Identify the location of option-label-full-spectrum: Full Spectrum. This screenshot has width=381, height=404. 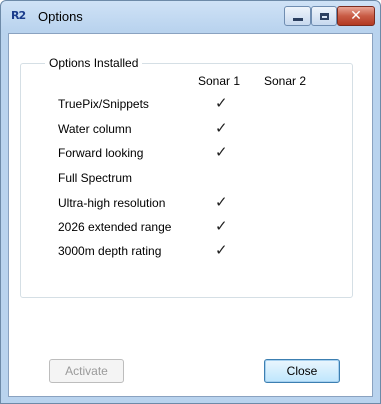
(95, 178).